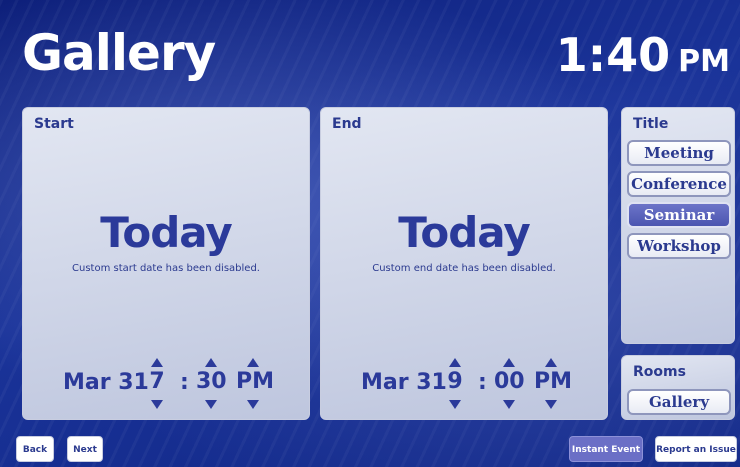 Image resolution: width=740 pixels, height=467 pixels. What do you see at coordinates (253, 362) in the screenshot?
I see `start-ampm-up-icon` at bounding box center [253, 362].